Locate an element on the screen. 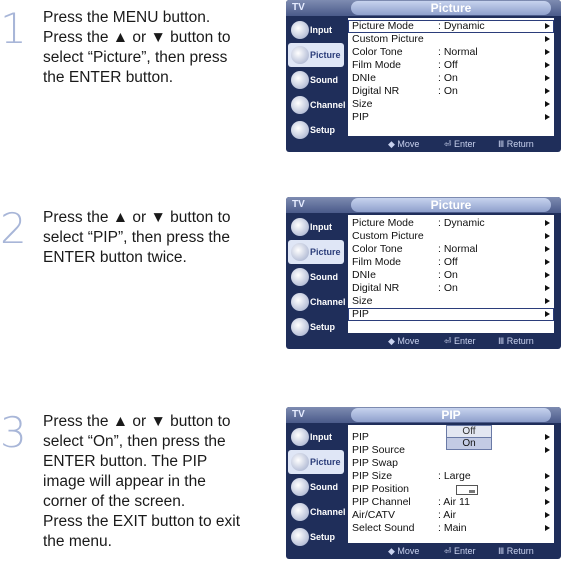 The height and width of the screenshot is (582, 565). menu-item-label: PIP Source is located at coordinates (378, 450).